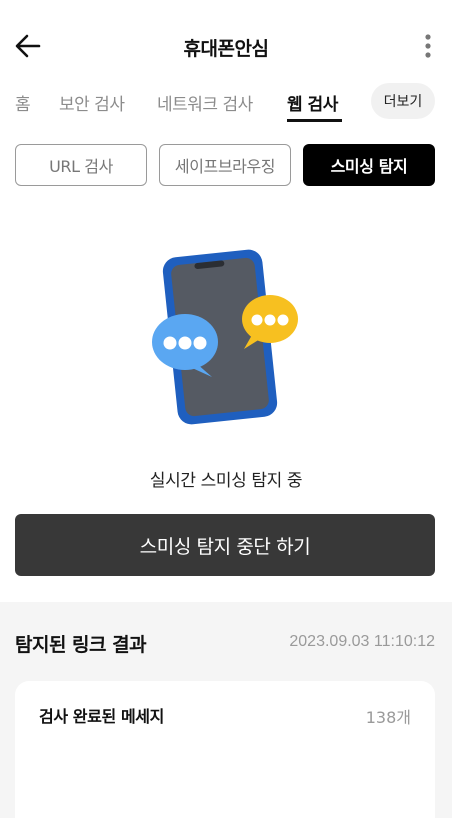 This screenshot has height=818, width=452. I want to click on results-title: 탐지된 링크 결과, so click(81, 645).